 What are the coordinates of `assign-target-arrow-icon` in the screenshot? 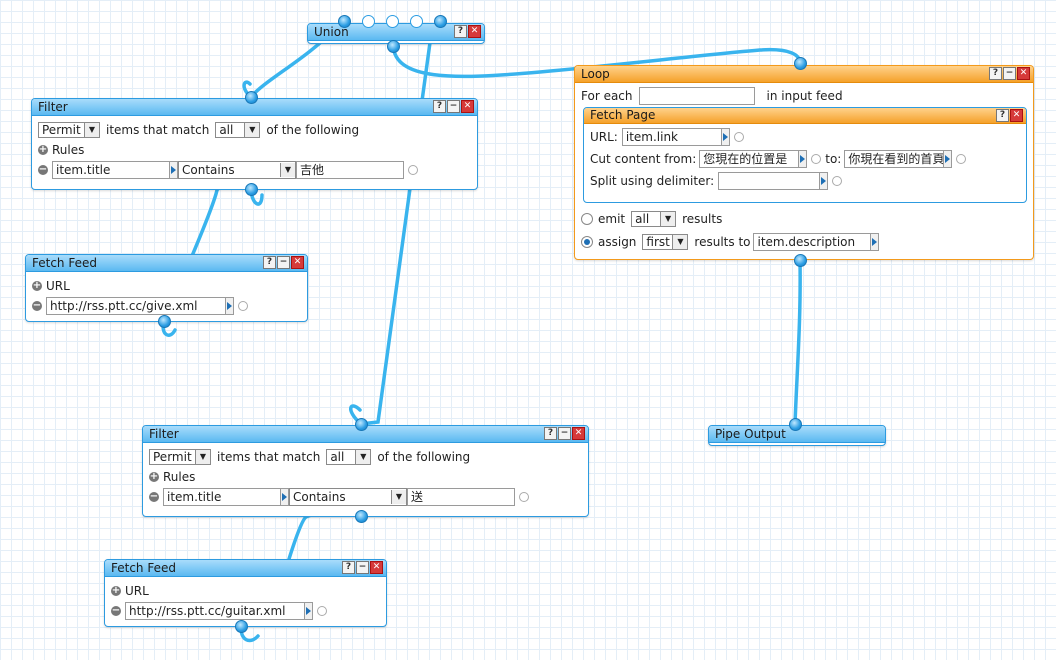 It's located at (875, 241).